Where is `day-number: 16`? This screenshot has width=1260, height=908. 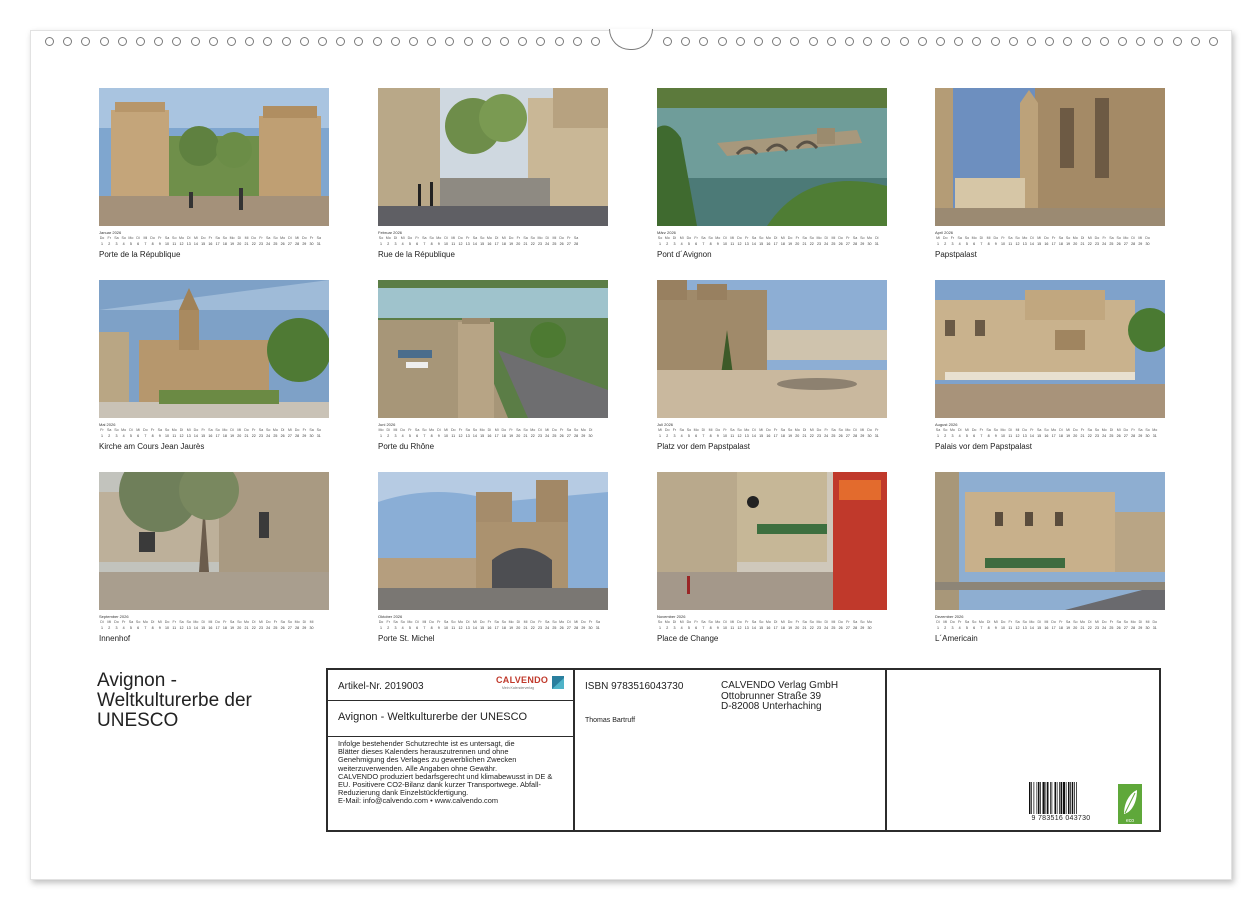 day-number: 16 is located at coordinates (210, 244).